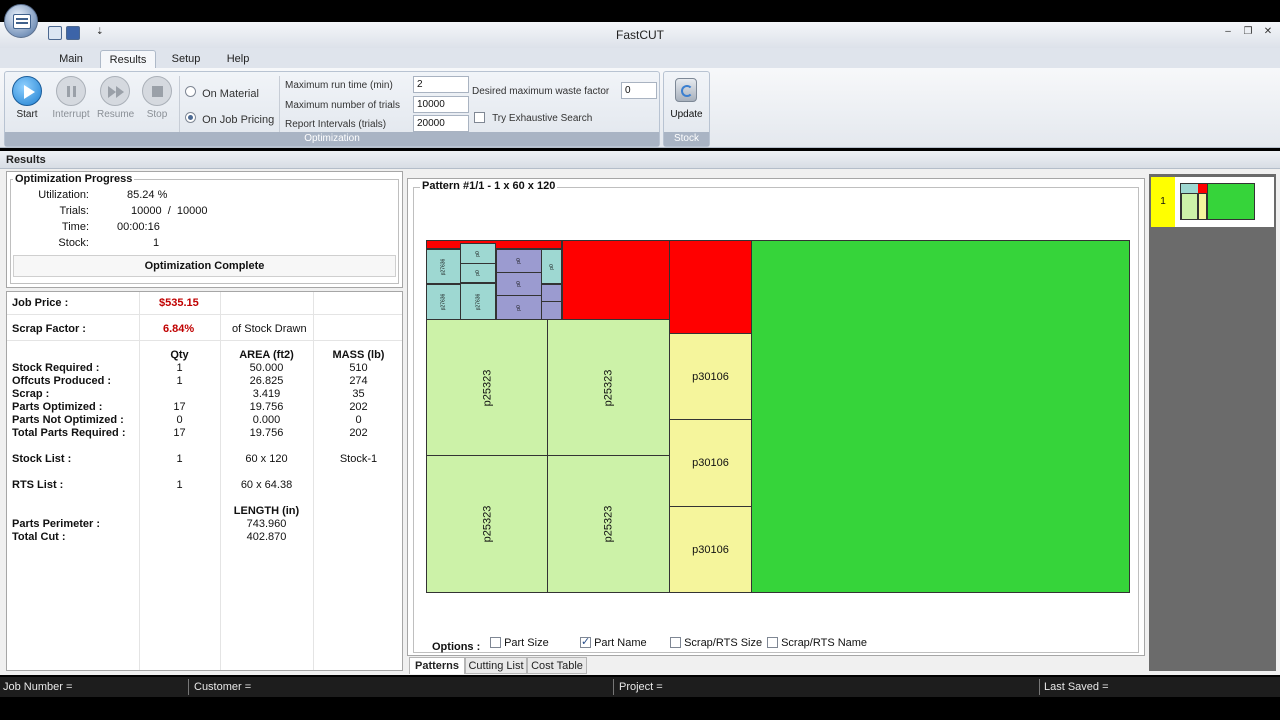 Image resolution: width=1280 pixels, height=720 pixels. I want to click on scrap-name-checkbox: Scrap/RTS Name, so click(817, 643).